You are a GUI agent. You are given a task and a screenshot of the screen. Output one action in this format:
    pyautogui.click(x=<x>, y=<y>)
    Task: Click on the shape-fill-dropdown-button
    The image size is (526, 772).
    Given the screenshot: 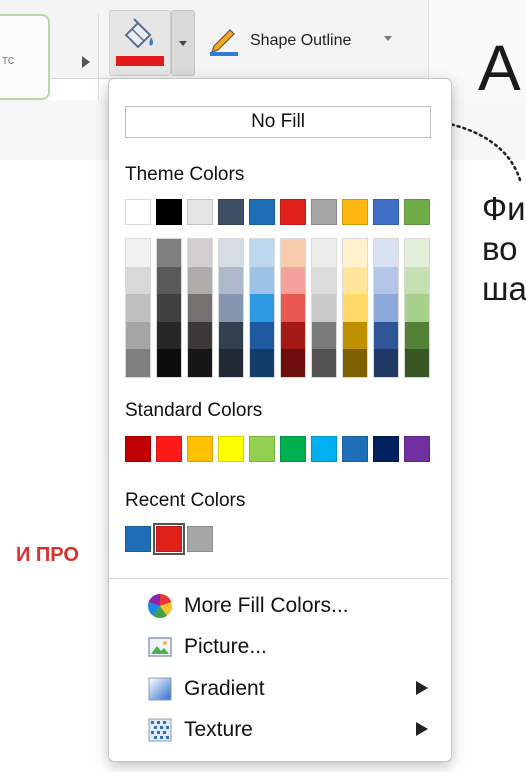 What is the action you would take?
    pyautogui.click(x=183, y=43)
    